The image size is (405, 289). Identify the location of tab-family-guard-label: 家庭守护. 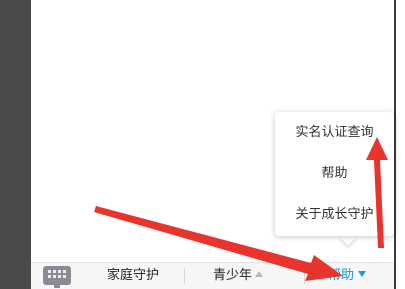
(133, 275).